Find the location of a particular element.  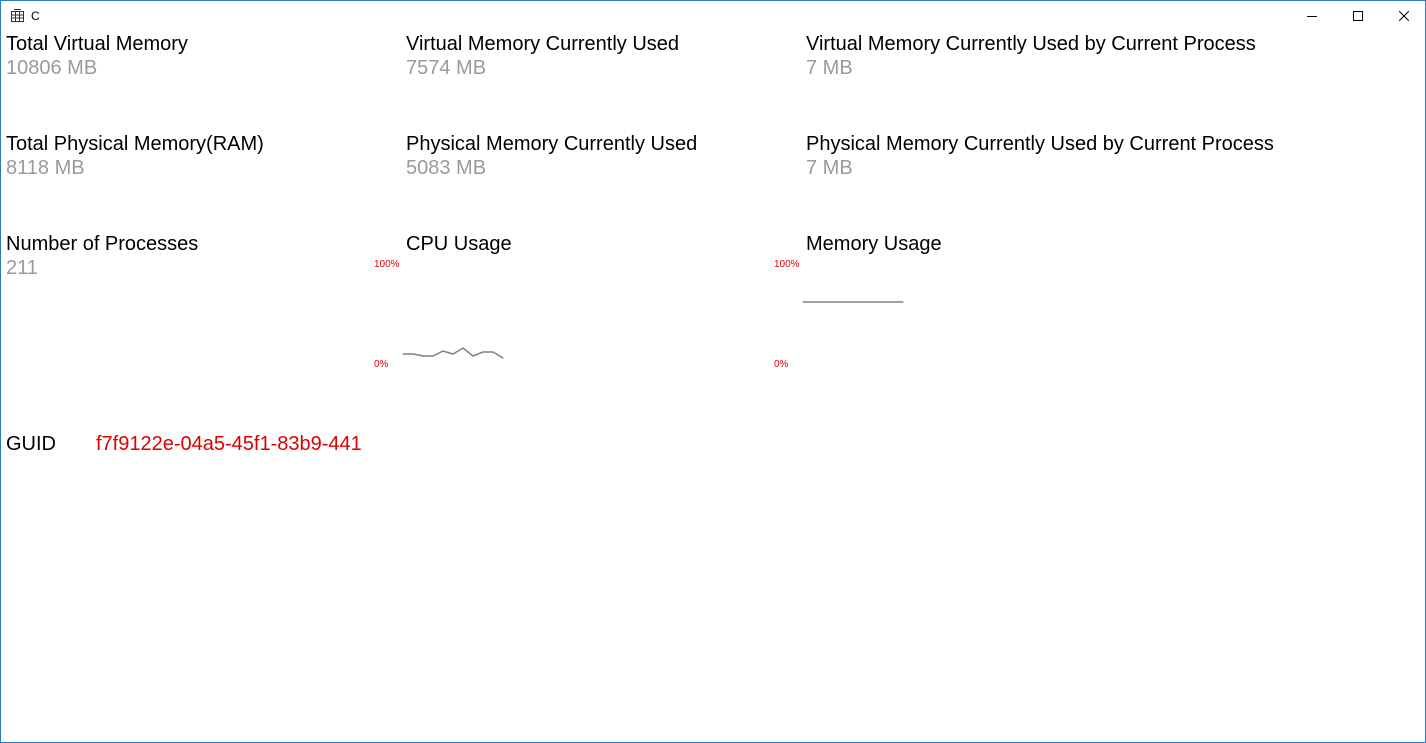

close-button is located at coordinates (1403, 16).